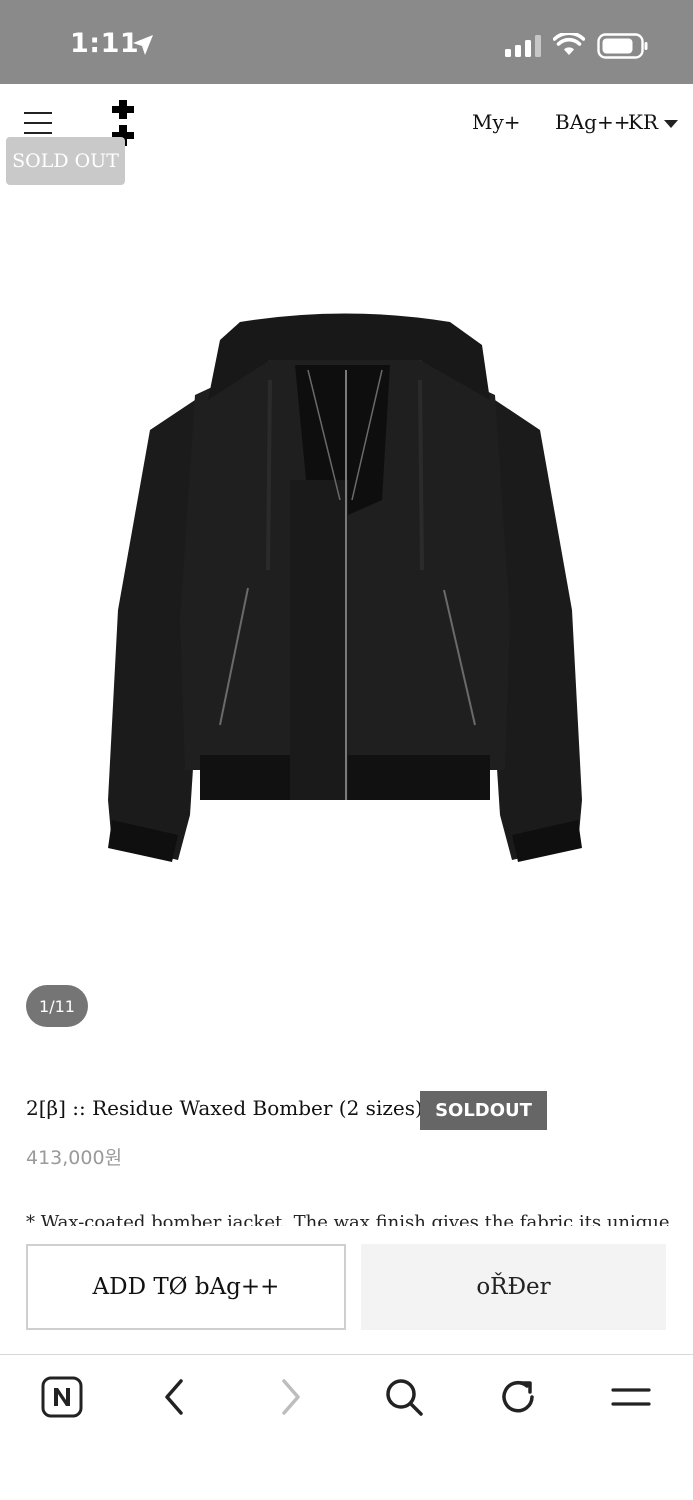  What do you see at coordinates (224, 1108) in the screenshot?
I see `product-title: 2[β] :: Residue Waxed Bomber (2 sizes)` at bounding box center [224, 1108].